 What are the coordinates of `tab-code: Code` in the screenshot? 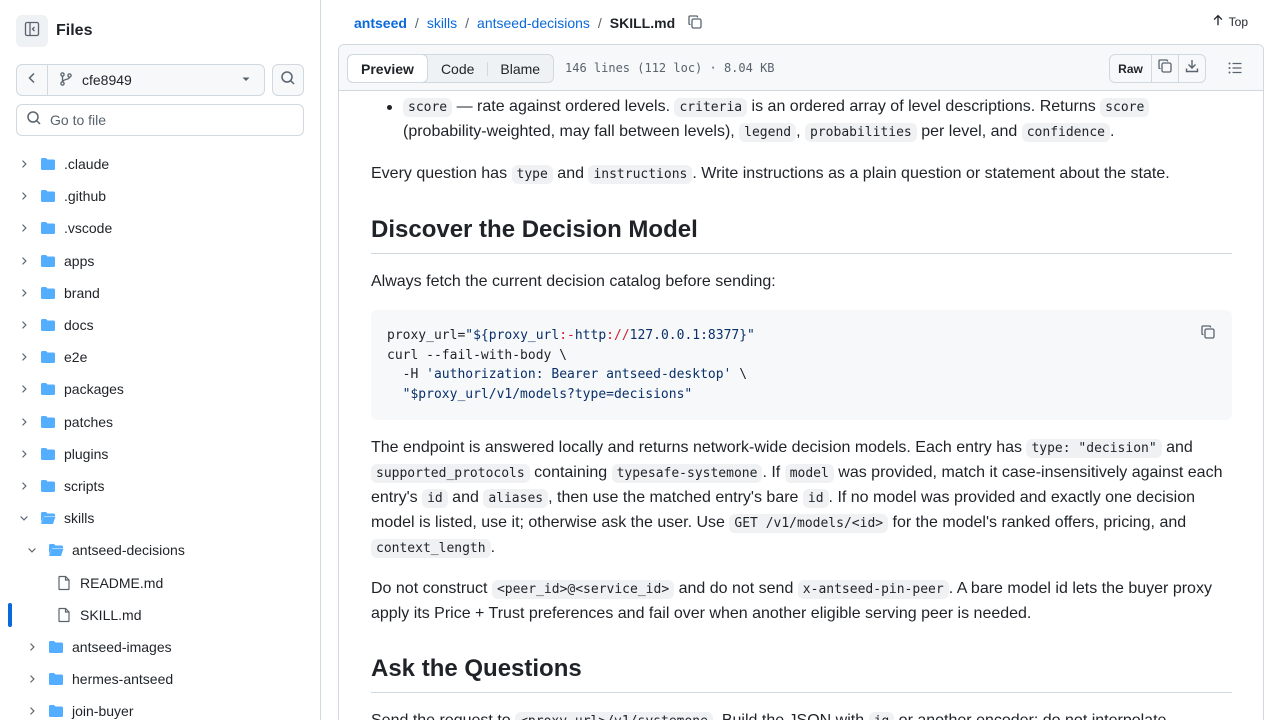 It's located at (457, 68).